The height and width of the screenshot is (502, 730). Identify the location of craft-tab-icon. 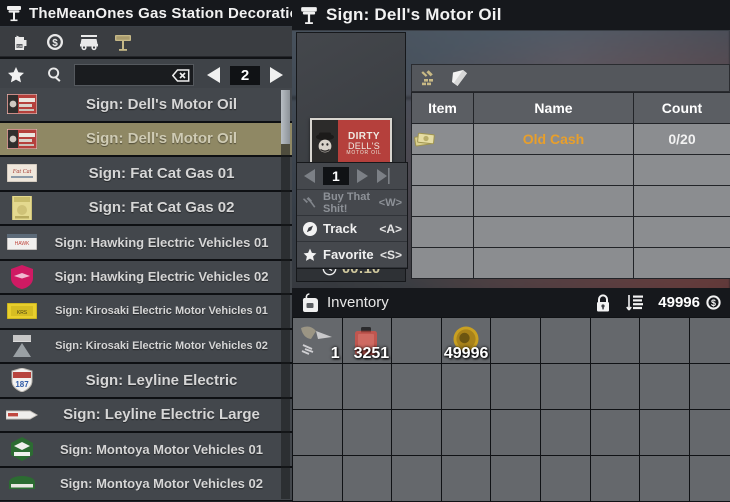
(430, 78).